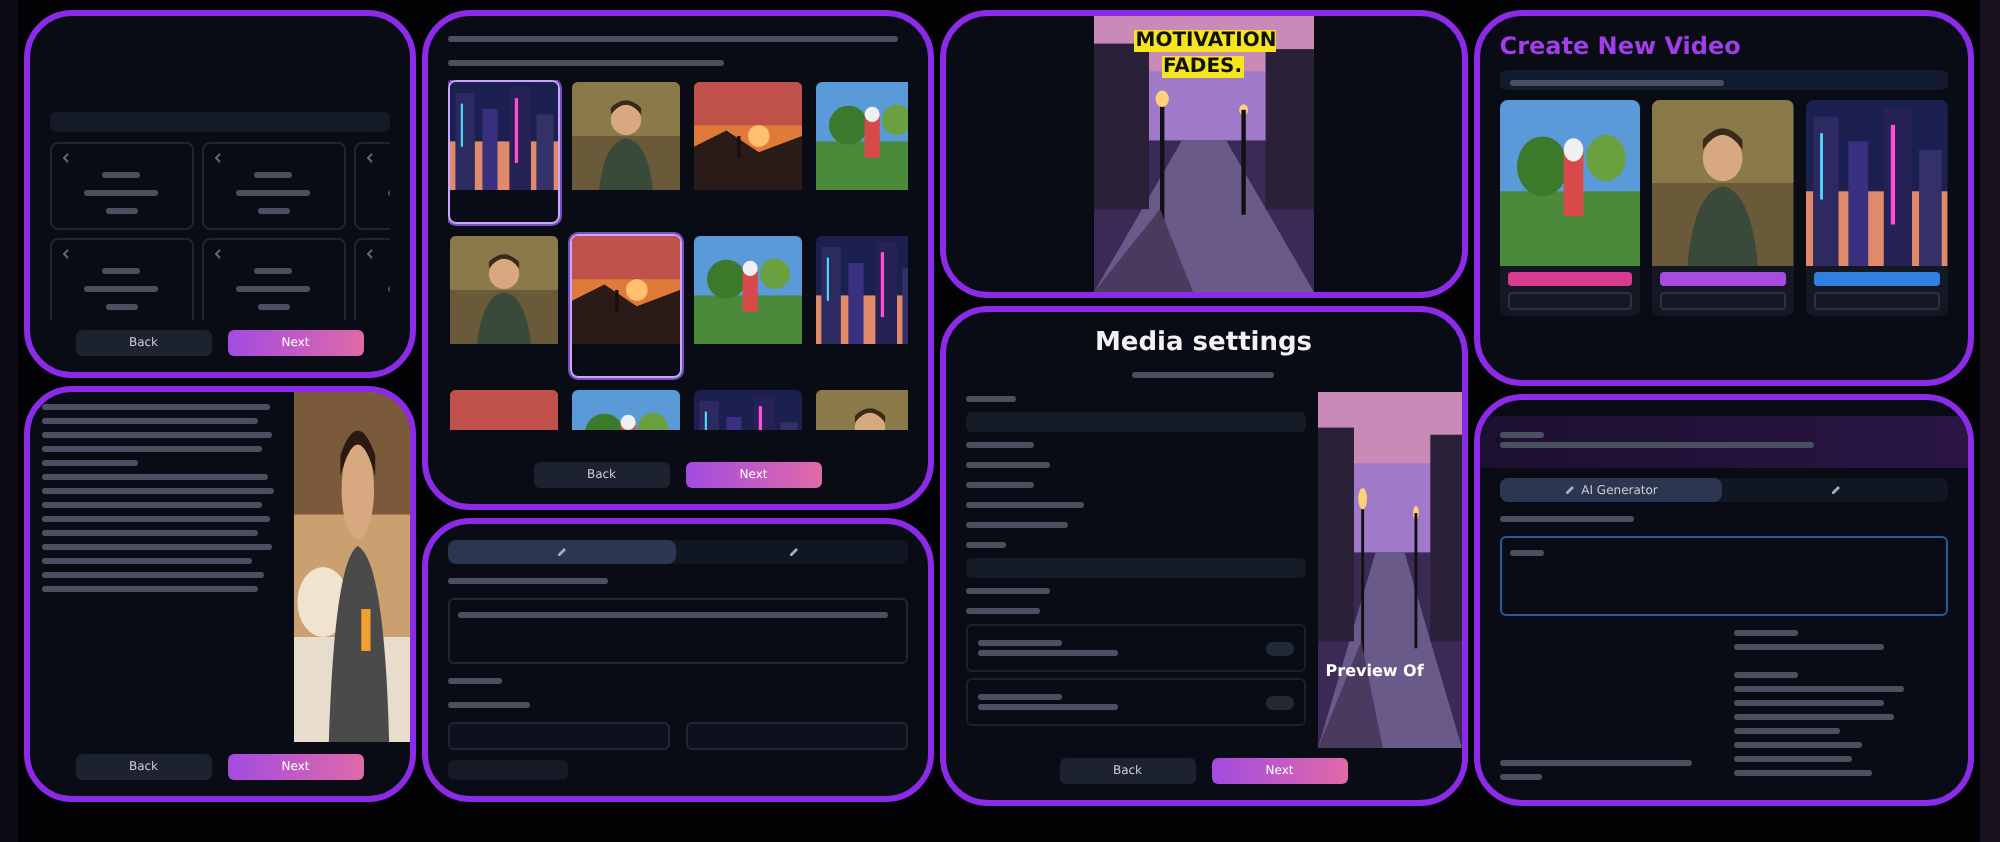 The width and height of the screenshot is (2000, 842). I want to click on search-field, so click(796, 736).